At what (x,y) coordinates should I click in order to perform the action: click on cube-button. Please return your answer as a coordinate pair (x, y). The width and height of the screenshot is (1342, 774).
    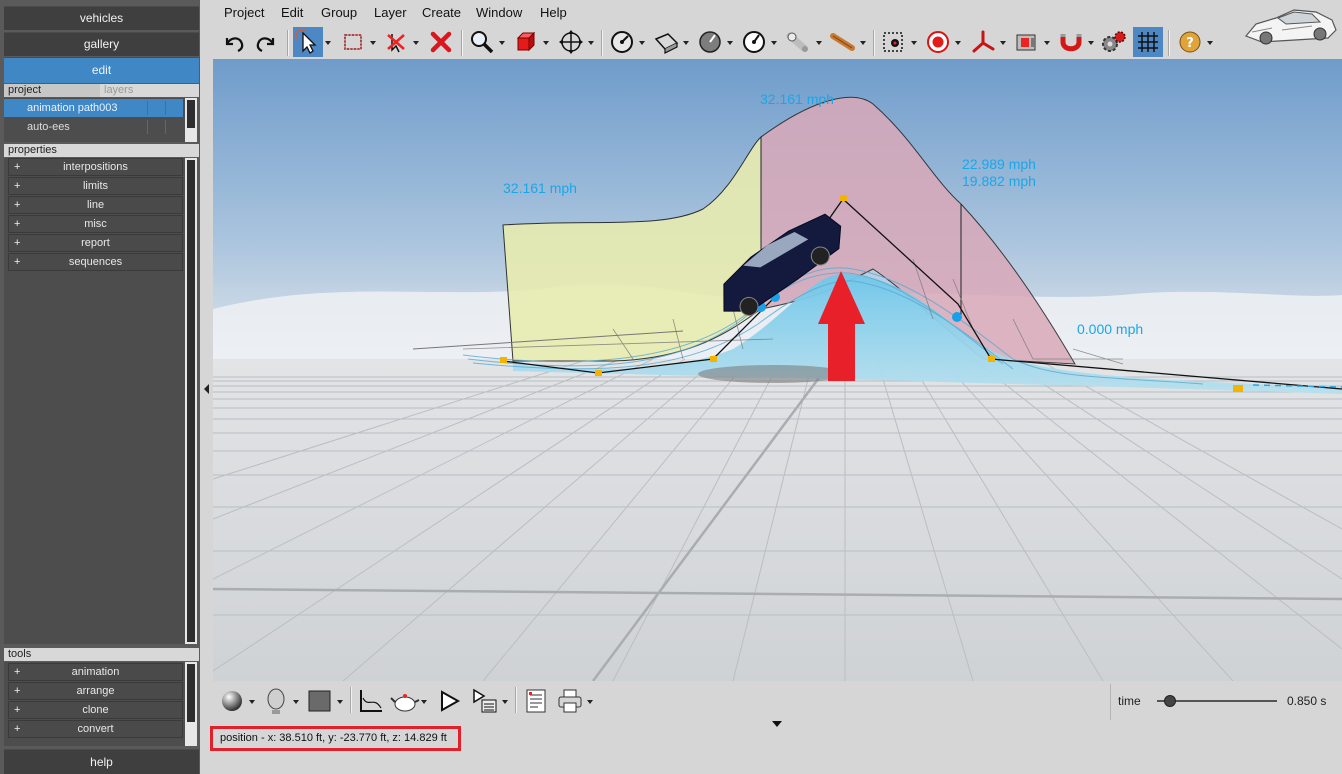
    Looking at the image, I should click on (526, 42).